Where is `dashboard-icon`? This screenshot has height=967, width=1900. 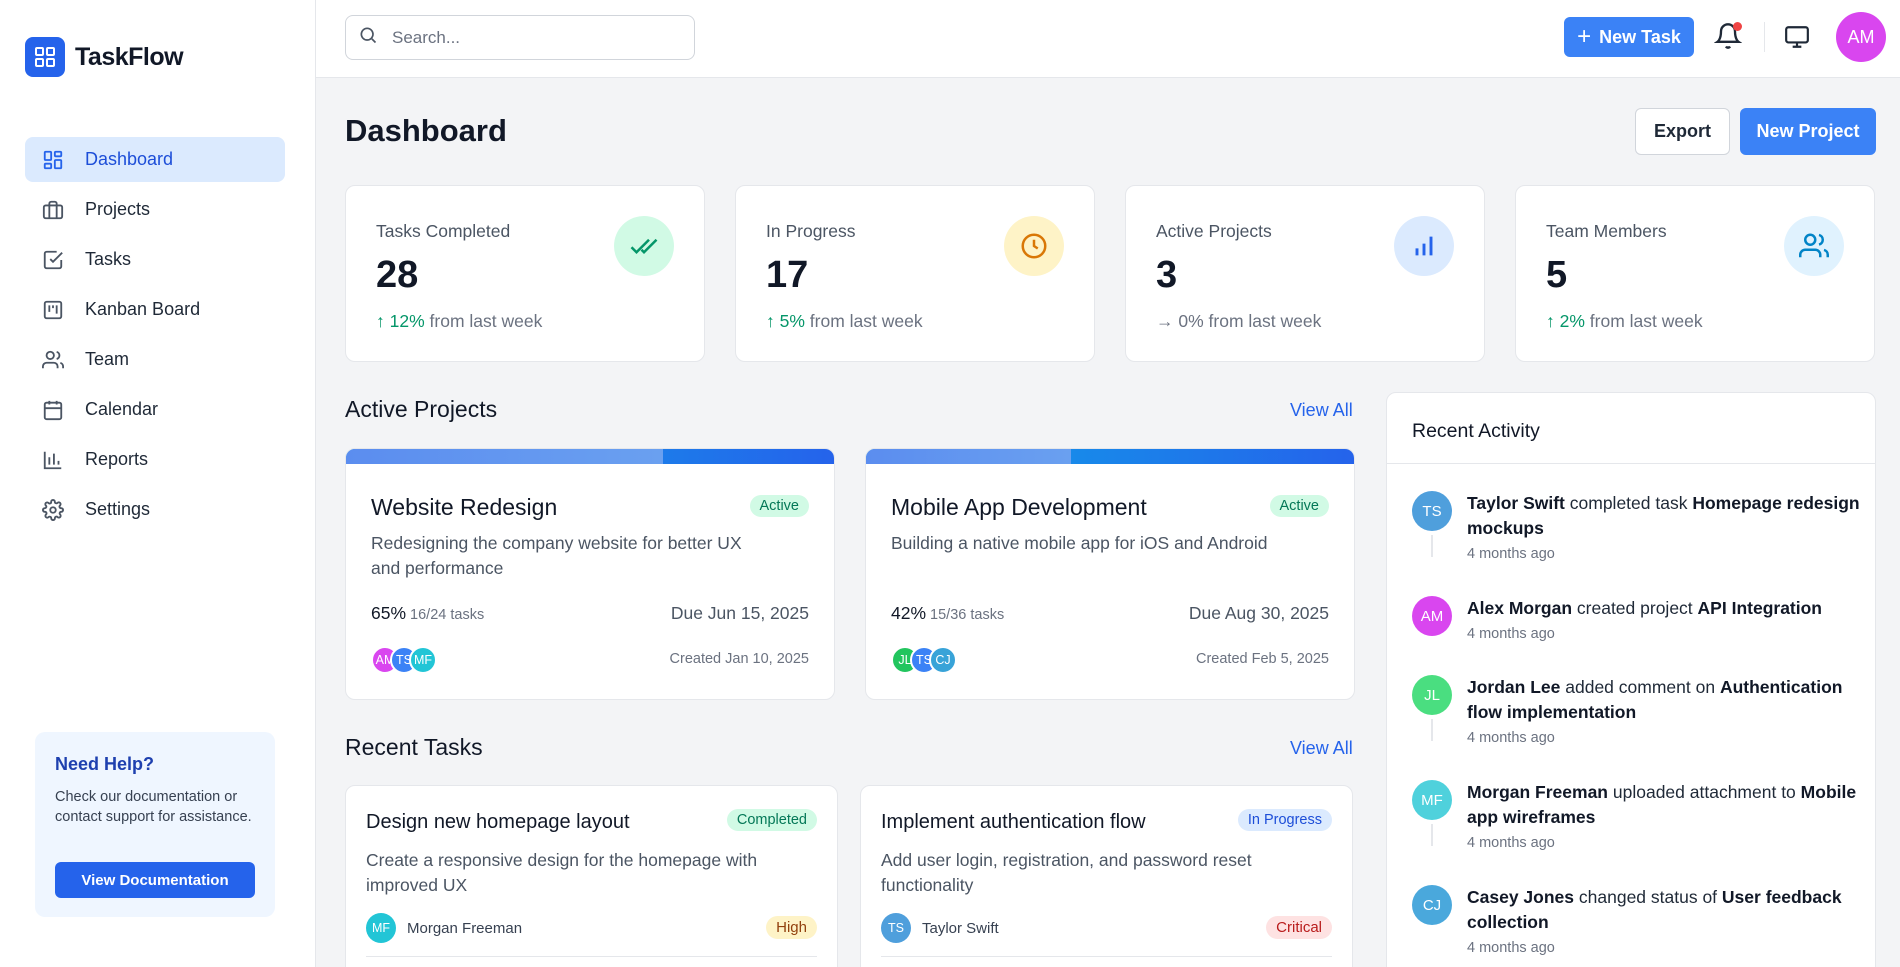
dashboard-icon is located at coordinates (53, 160).